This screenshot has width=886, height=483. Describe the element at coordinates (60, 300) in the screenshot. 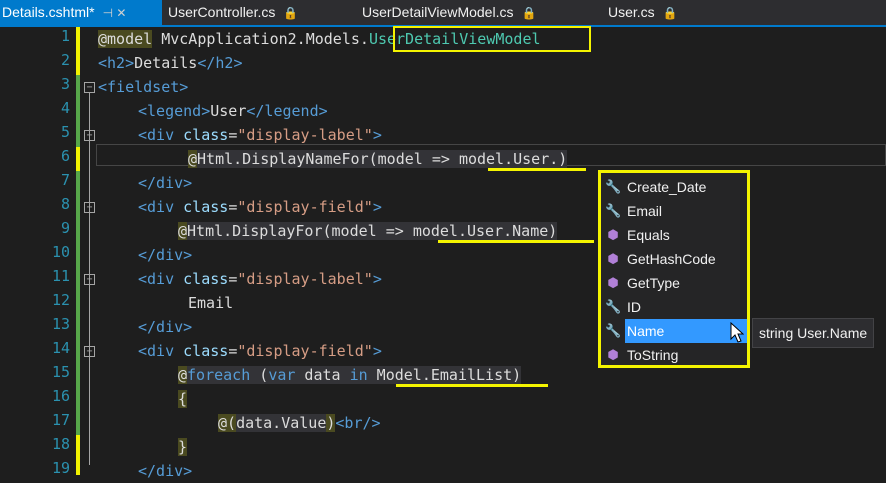

I see `line-number: 12` at that location.